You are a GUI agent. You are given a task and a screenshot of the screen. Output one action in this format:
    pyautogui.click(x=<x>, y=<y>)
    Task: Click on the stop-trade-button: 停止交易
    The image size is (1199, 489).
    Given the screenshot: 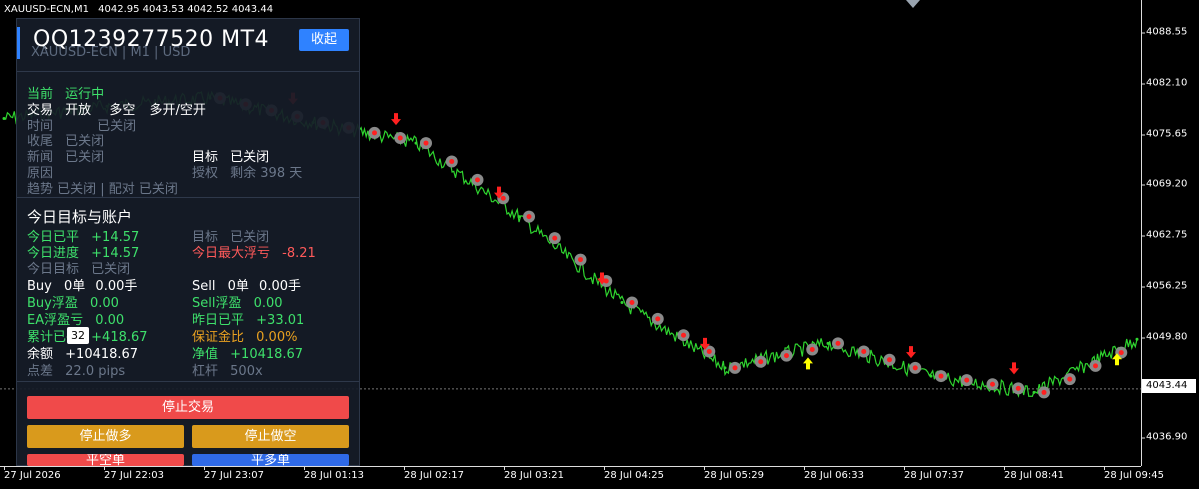 What is the action you would take?
    pyautogui.click(x=188, y=407)
    